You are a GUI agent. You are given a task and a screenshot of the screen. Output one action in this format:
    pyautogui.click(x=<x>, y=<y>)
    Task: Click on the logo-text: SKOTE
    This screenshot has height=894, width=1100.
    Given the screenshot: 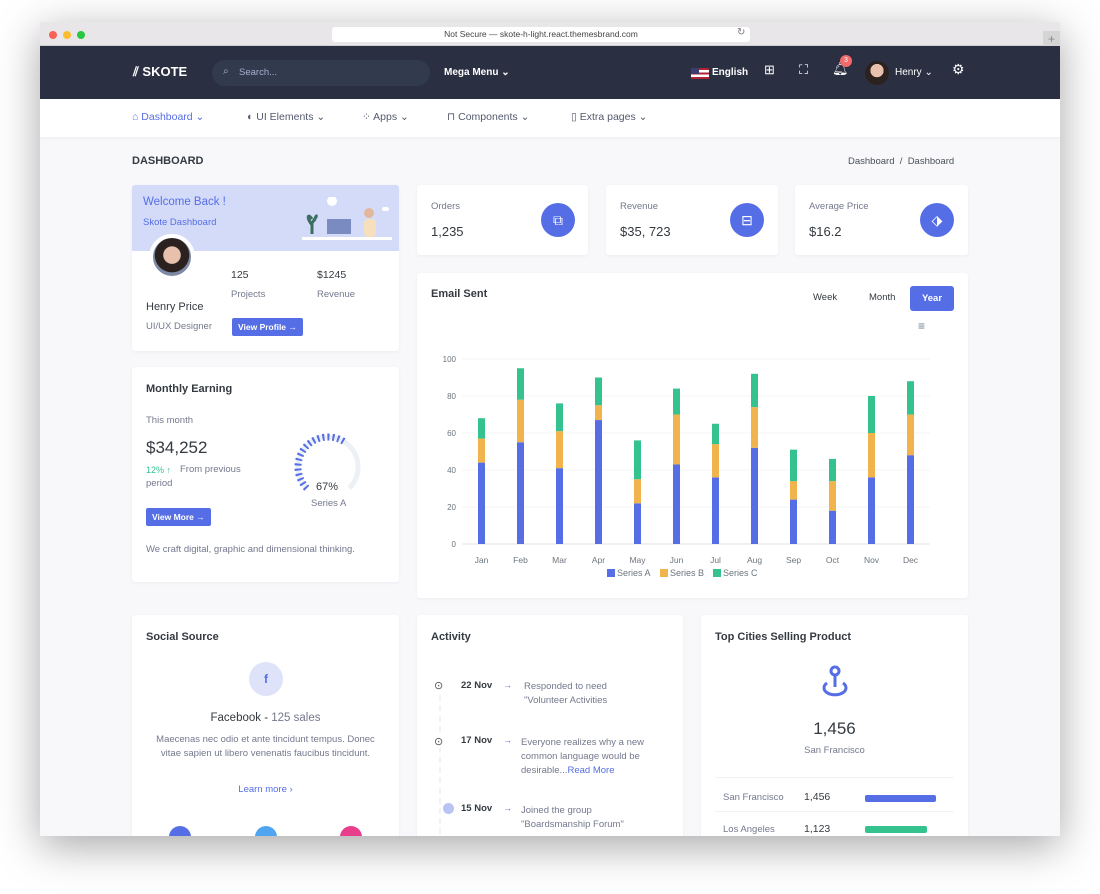 What is the action you would take?
    pyautogui.click(x=165, y=71)
    